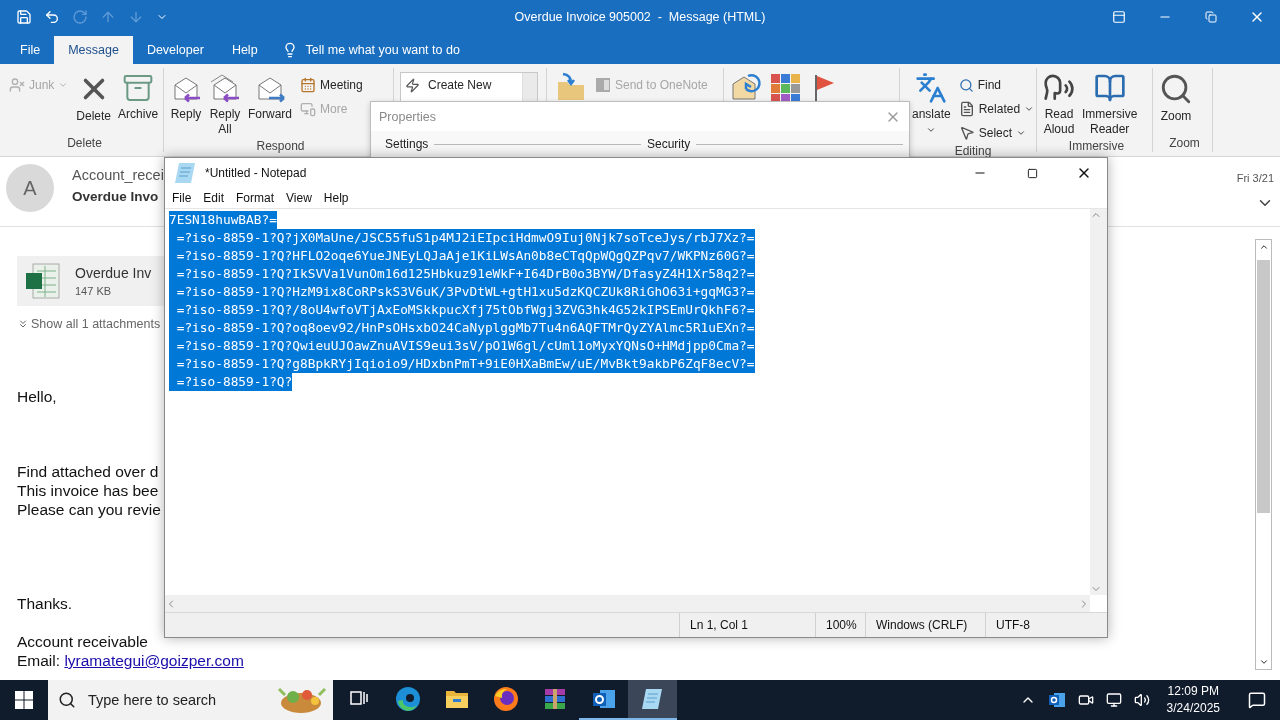 Image resolution: width=1280 pixels, height=720 pixels. Describe the element at coordinates (173, 700) in the screenshot. I see `search-input: Type here to search` at that location.